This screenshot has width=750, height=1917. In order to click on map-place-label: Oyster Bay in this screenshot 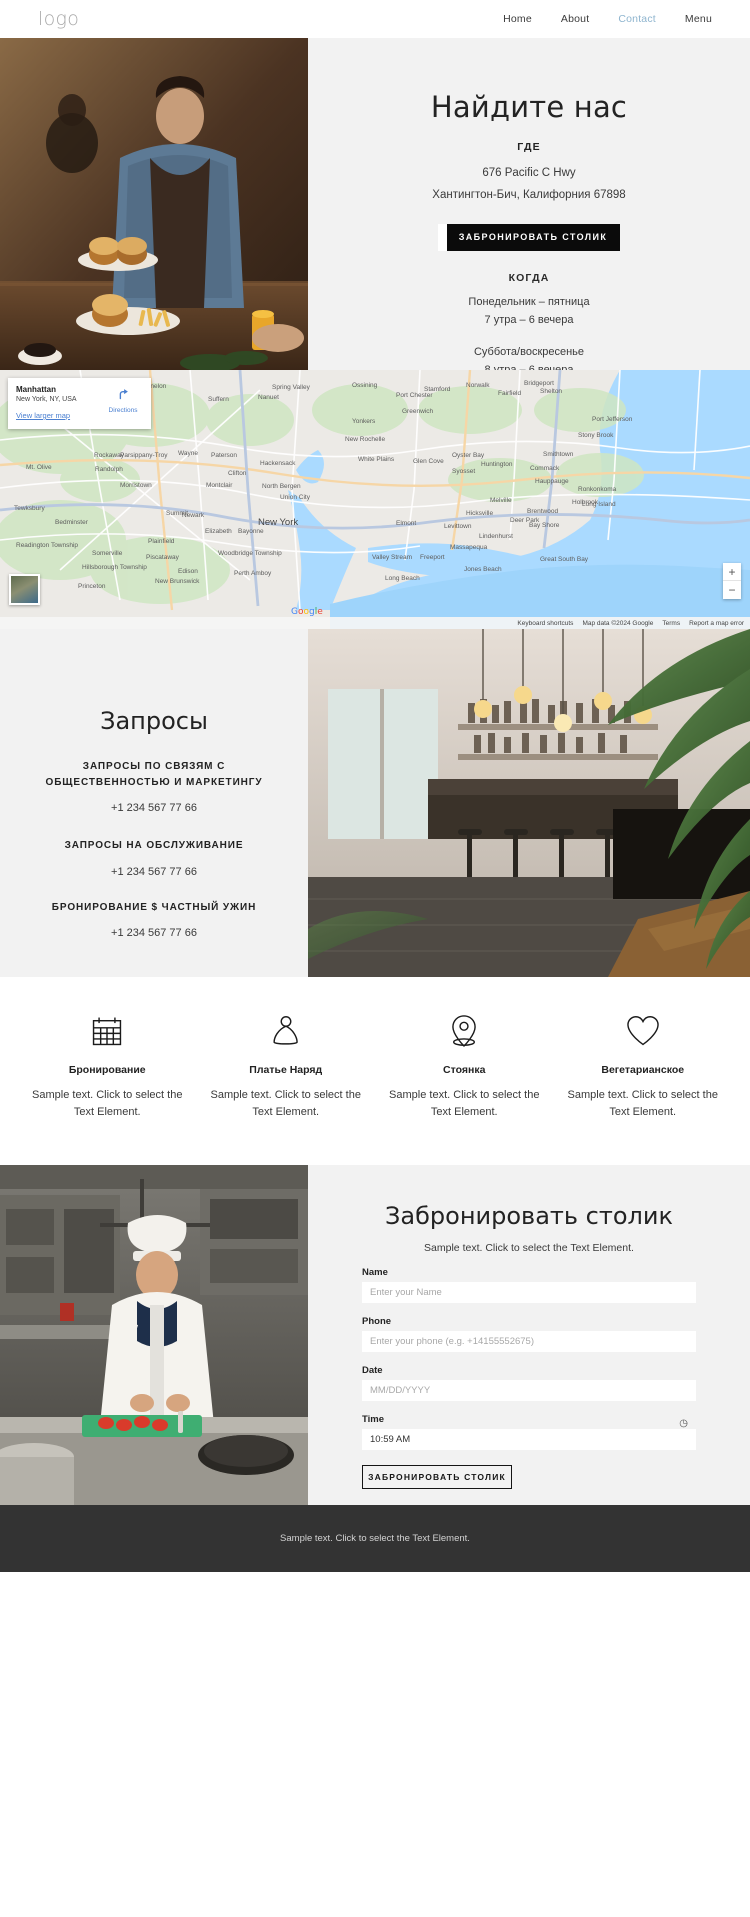, I will do `click(468, 455)`.